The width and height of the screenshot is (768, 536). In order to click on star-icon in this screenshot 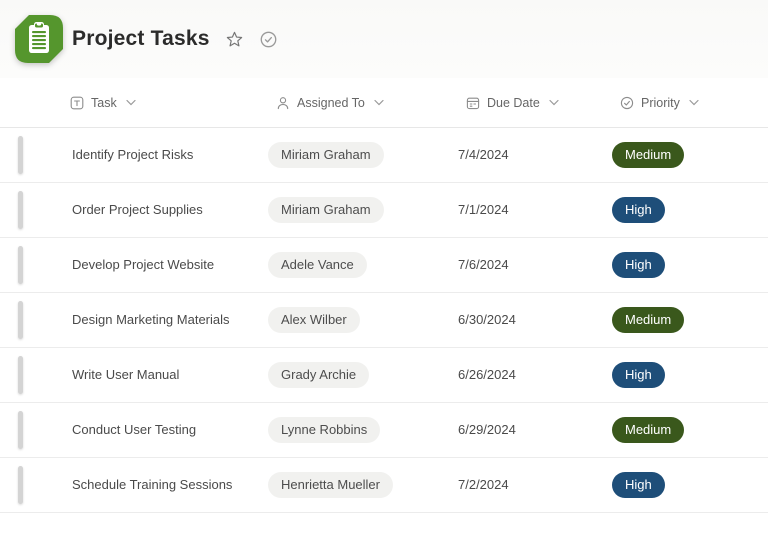, I will do `click(234, 39)`.